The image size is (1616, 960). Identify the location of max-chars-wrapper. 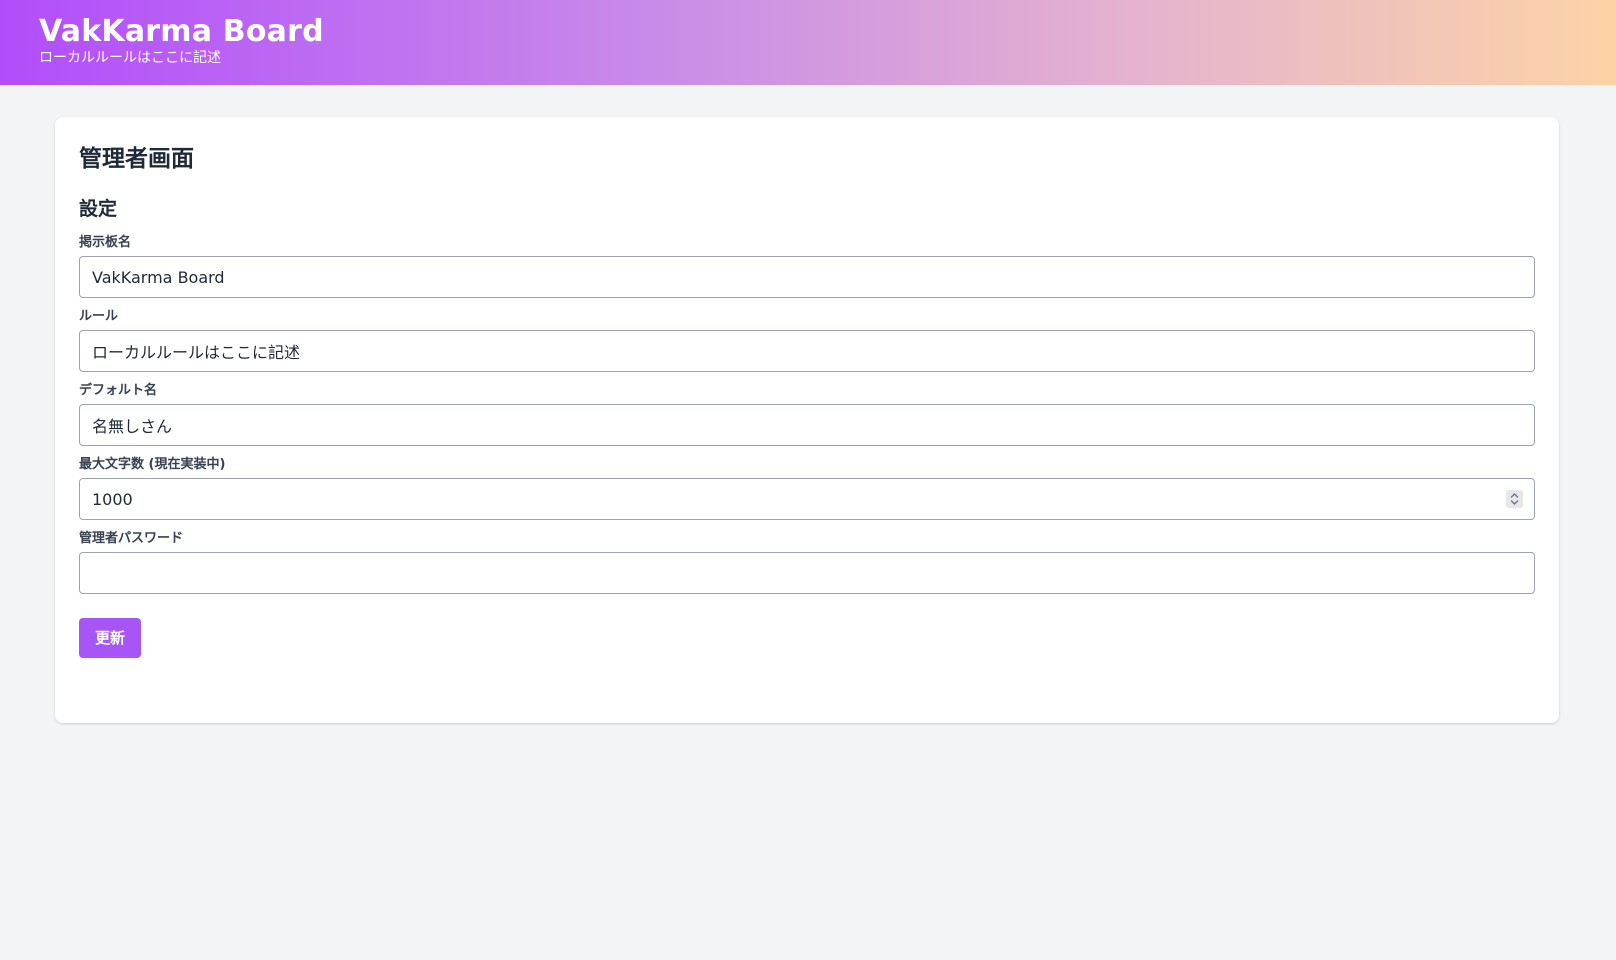
(807, 499).